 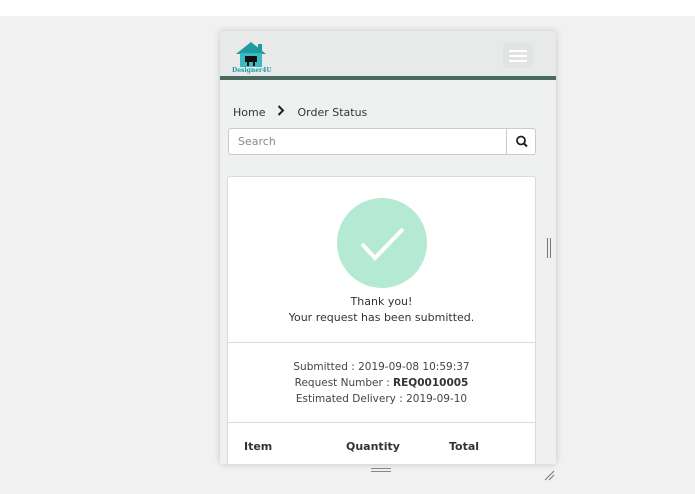 I want to click on estimated-delivery-info: Estimated Delivery : 2019-09-10, so click(x=381, y=399).